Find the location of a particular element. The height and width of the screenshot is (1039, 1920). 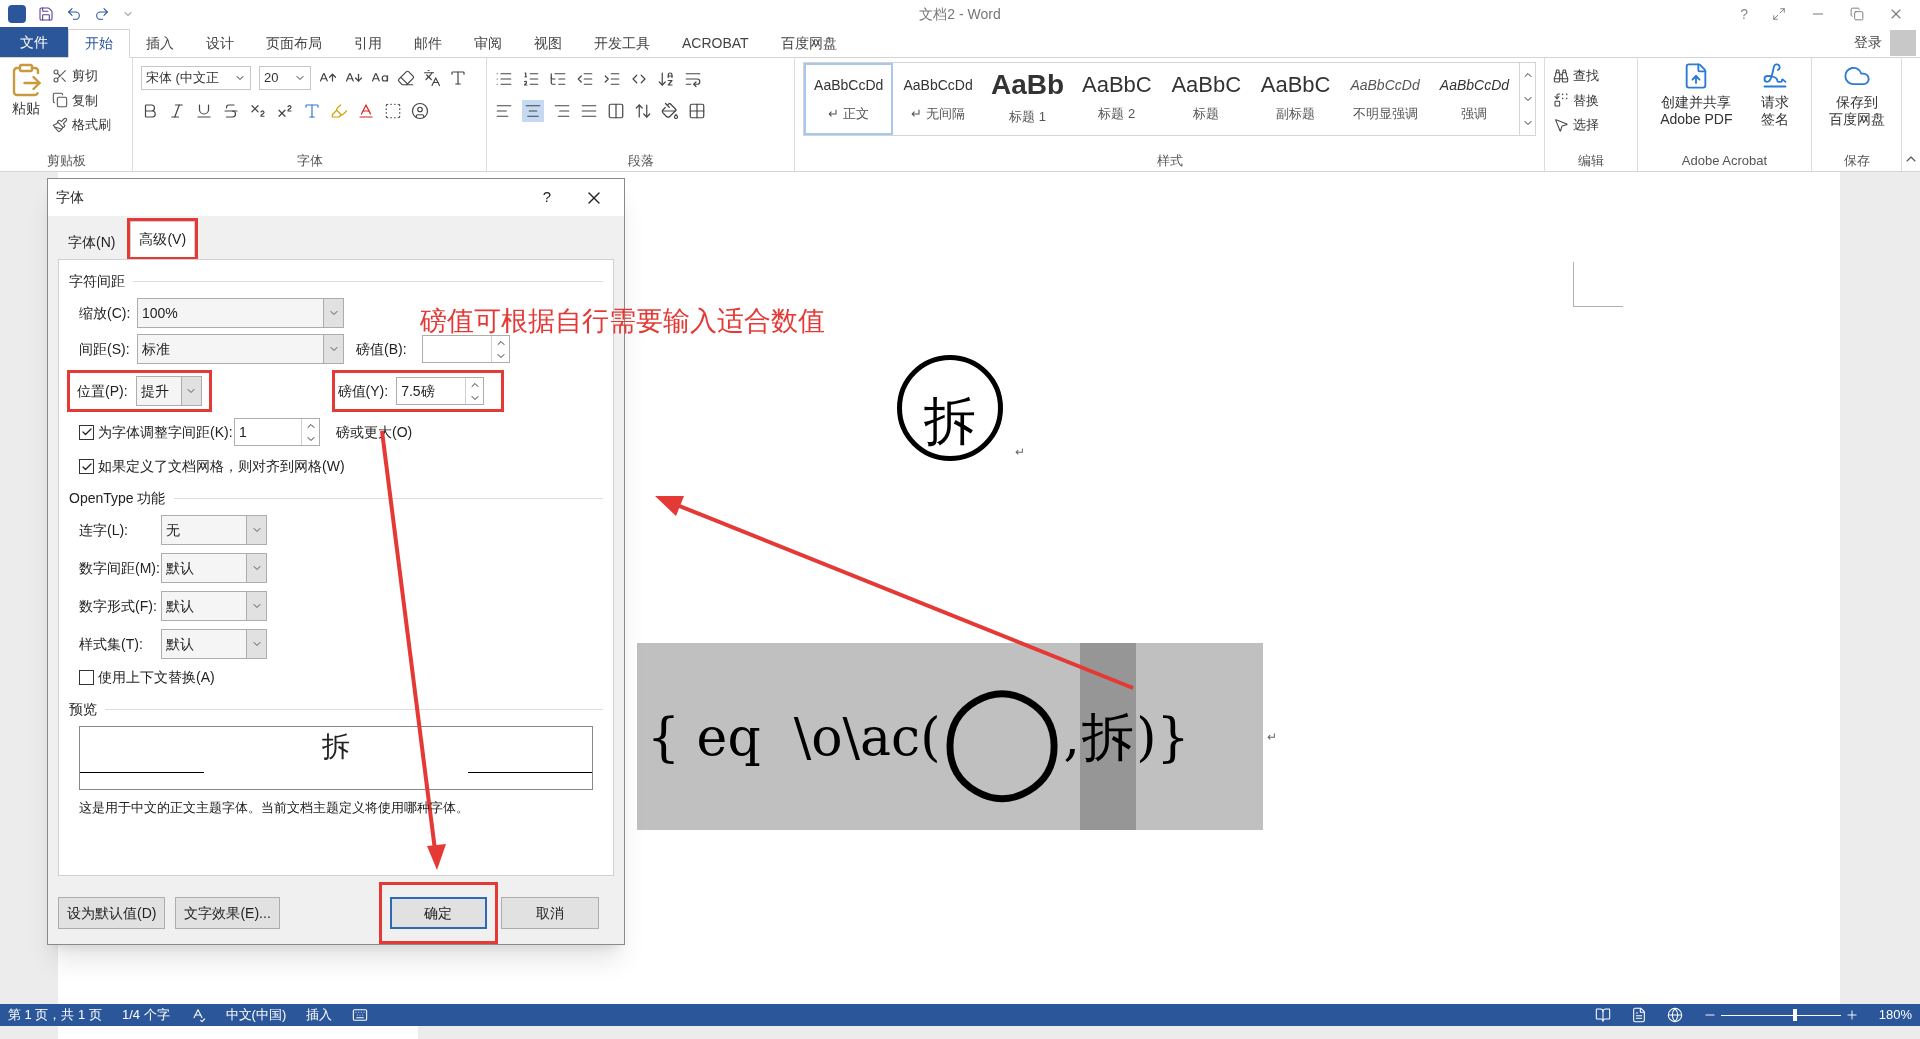

superscript-icon is located at coordinates (285, 111).